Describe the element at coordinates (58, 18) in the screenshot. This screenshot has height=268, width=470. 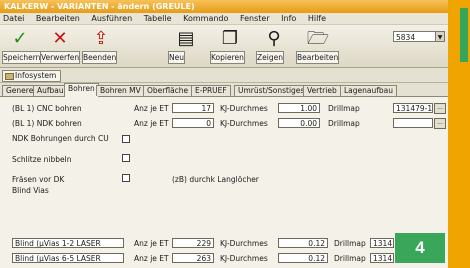
I see `menu-bearbeiten: Bearbeiten` at that location.